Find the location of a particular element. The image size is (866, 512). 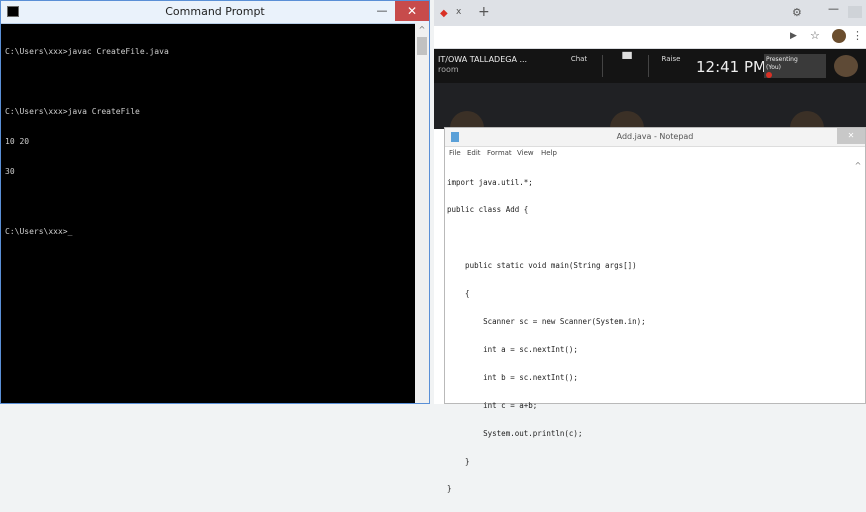

notepad-scrollbar: ^ is located at coordinates (858, 281).